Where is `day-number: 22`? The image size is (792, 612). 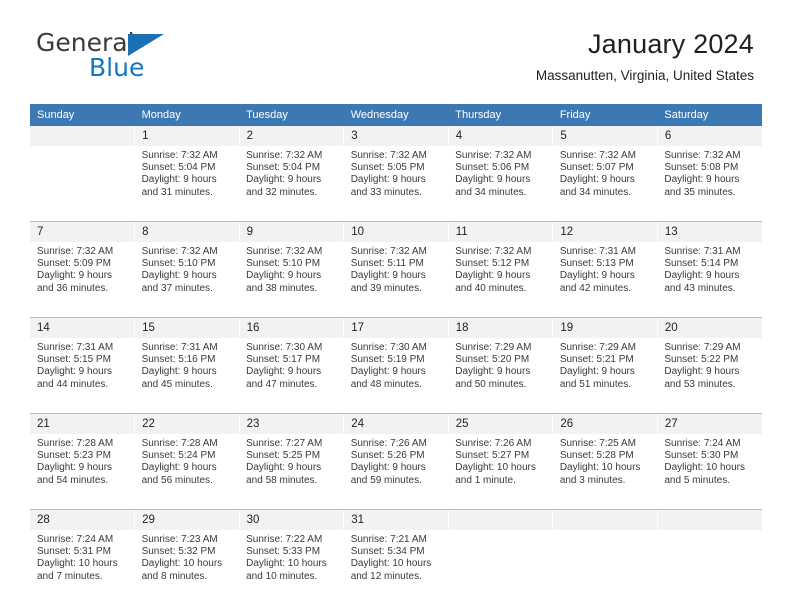
day-number: 22 is located at coordinates (187, 423).